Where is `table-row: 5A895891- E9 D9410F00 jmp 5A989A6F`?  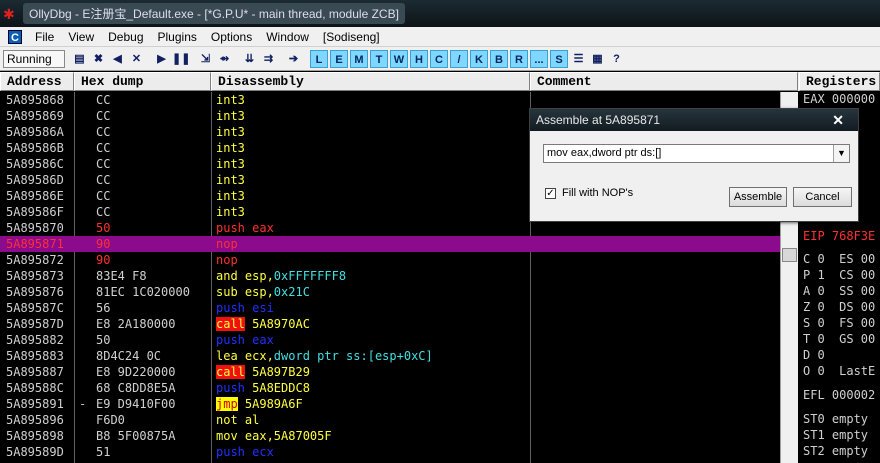 table-row: 5A895891- E9 D9410F00 jmp 5A989A6F is located at coordinates (390, 404).